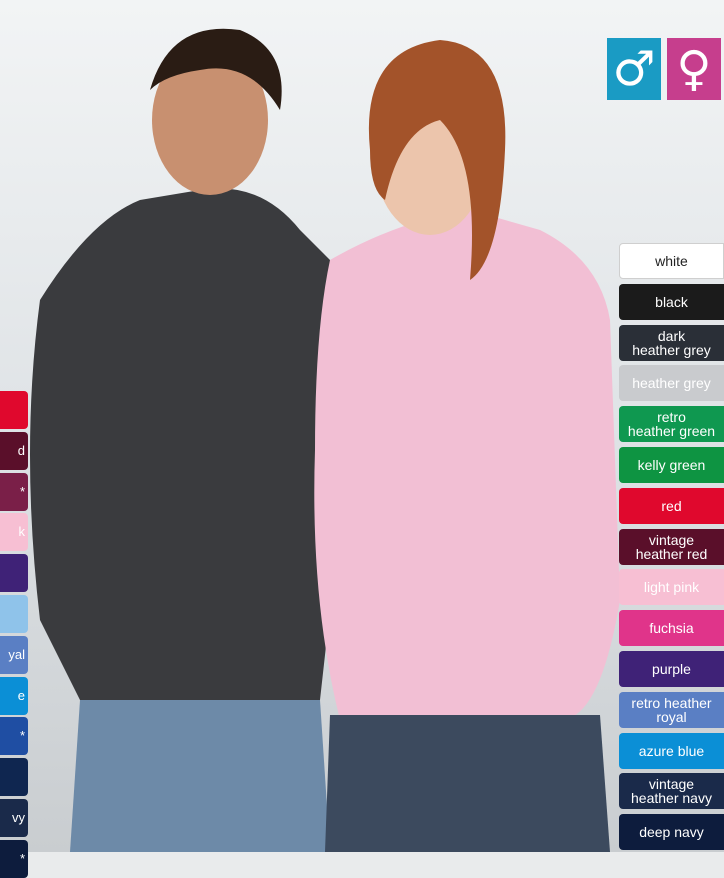 The height and width of the screenshot is (878, 724). Describe the element at coordinates (671, 750) in the screenshot. I see `color-swatch: azure blue` at that location.